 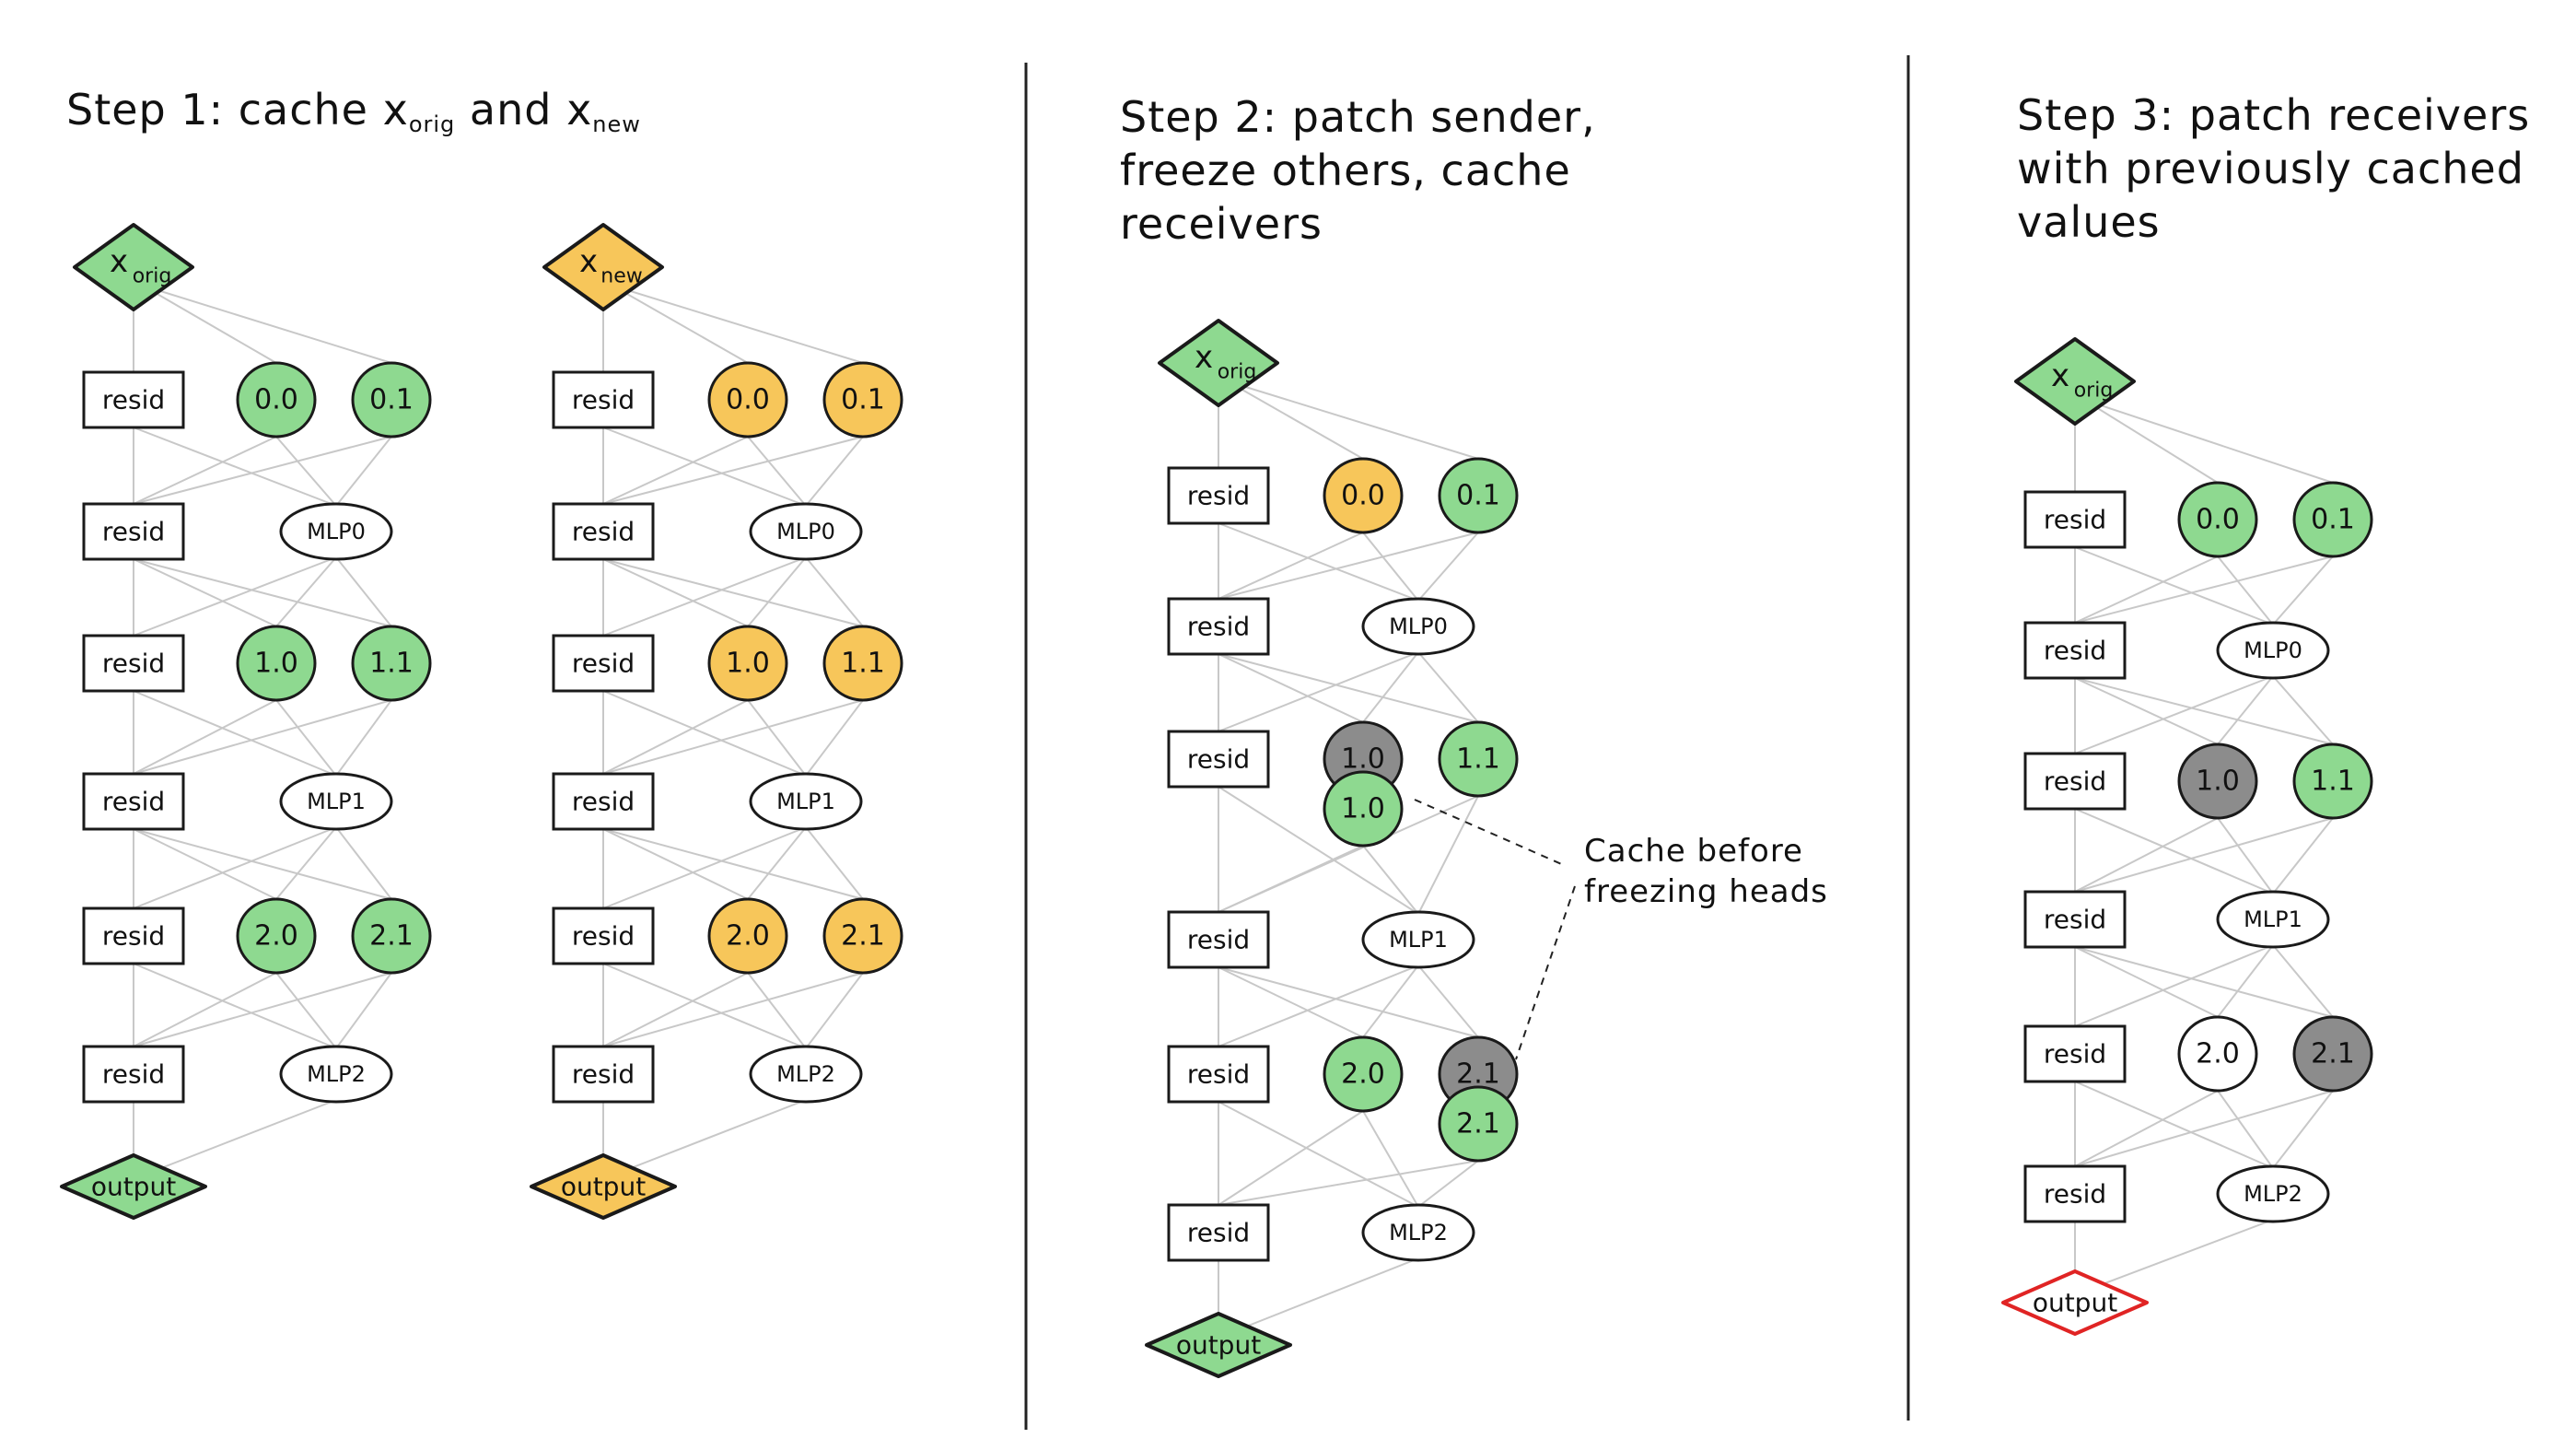 I want to click on attention-head-1.1: 1.1, so click(x=2332, y=781).